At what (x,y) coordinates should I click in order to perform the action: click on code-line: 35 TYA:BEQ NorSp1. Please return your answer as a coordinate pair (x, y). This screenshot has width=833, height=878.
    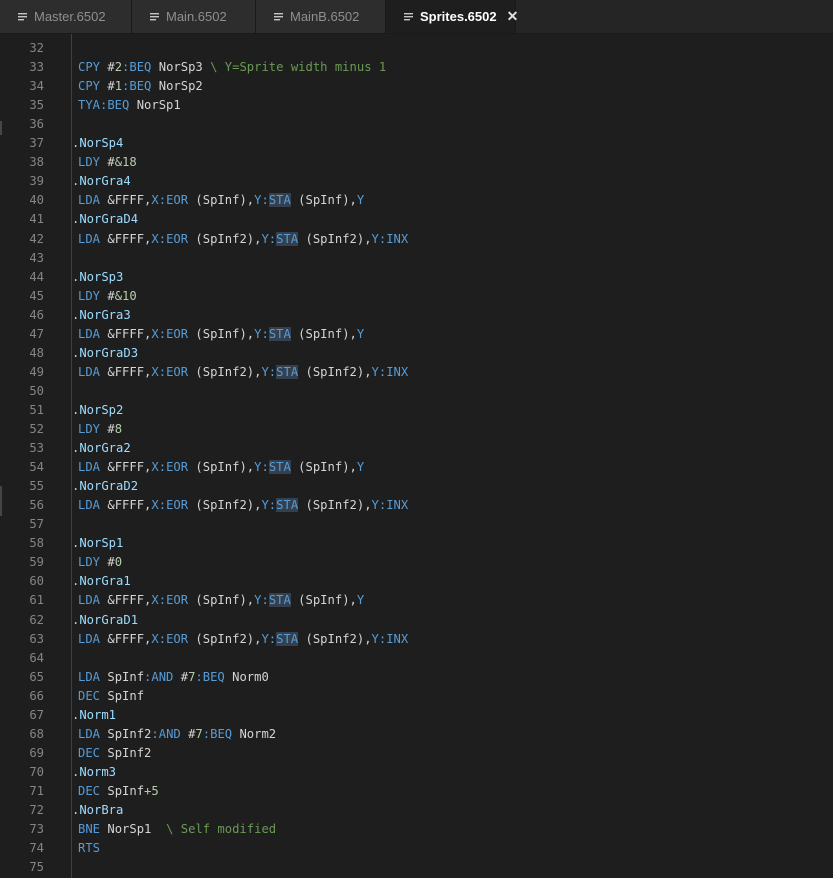
    Looking at the image, I should click on (416, 105).